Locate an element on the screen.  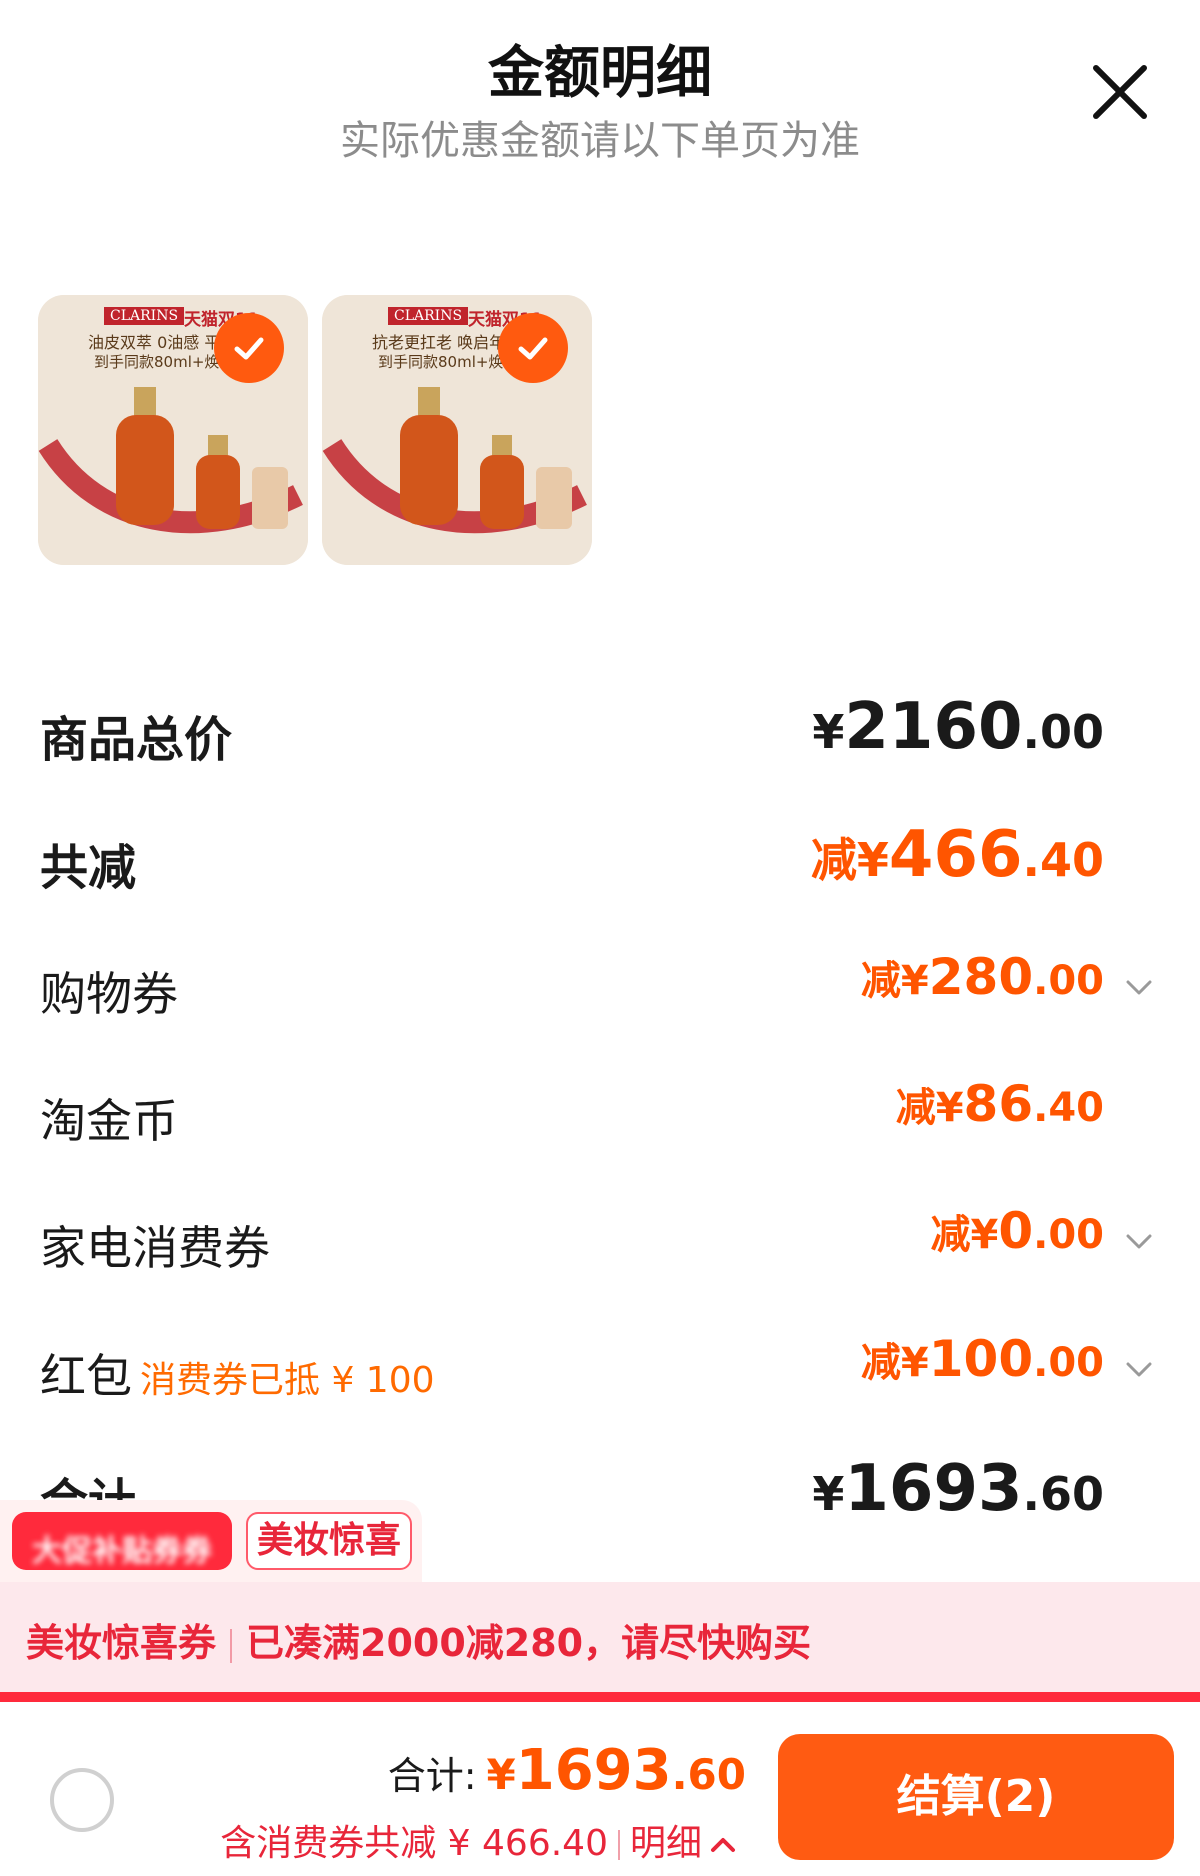
page-title: 金额明细 is located at coordinates (600, 73).